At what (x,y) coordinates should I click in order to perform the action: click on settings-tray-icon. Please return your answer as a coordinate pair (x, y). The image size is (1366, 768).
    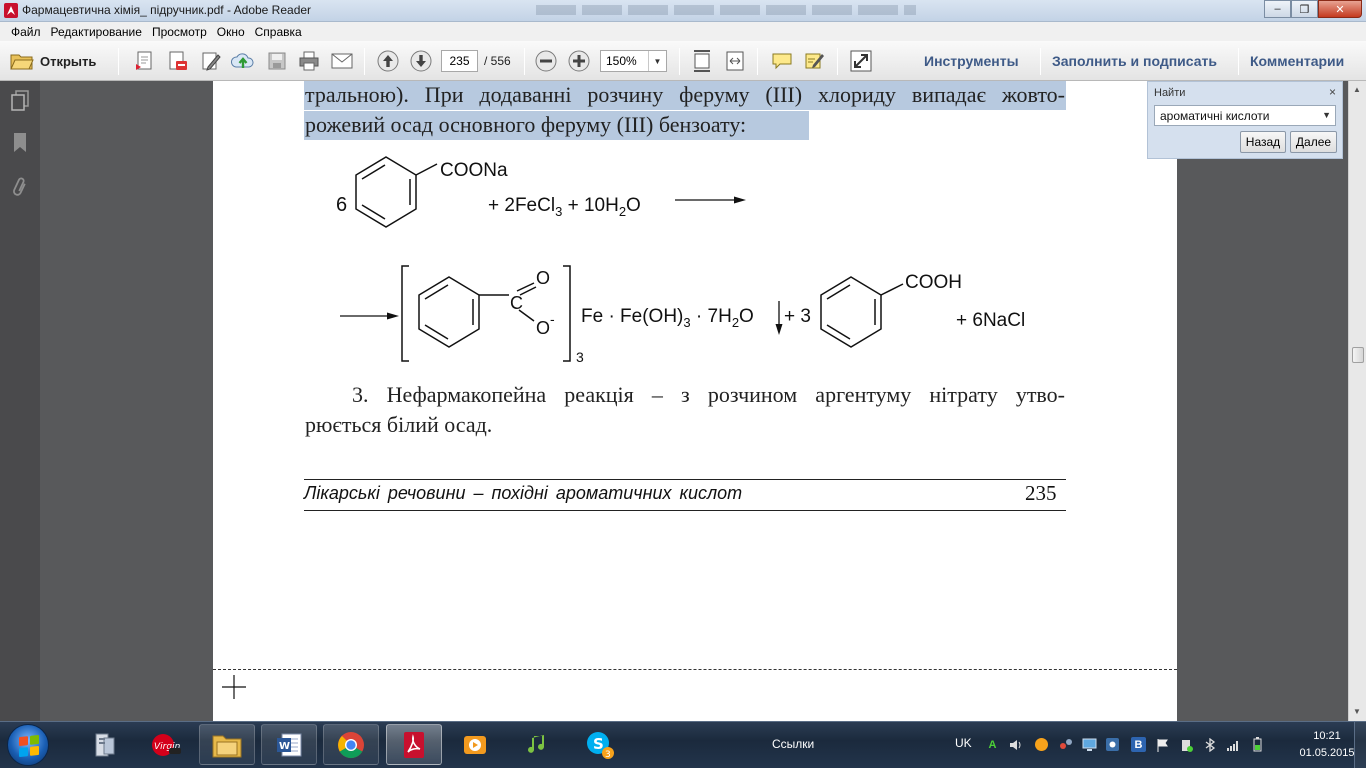
    Looking at the image, I should click on (1112, 744).